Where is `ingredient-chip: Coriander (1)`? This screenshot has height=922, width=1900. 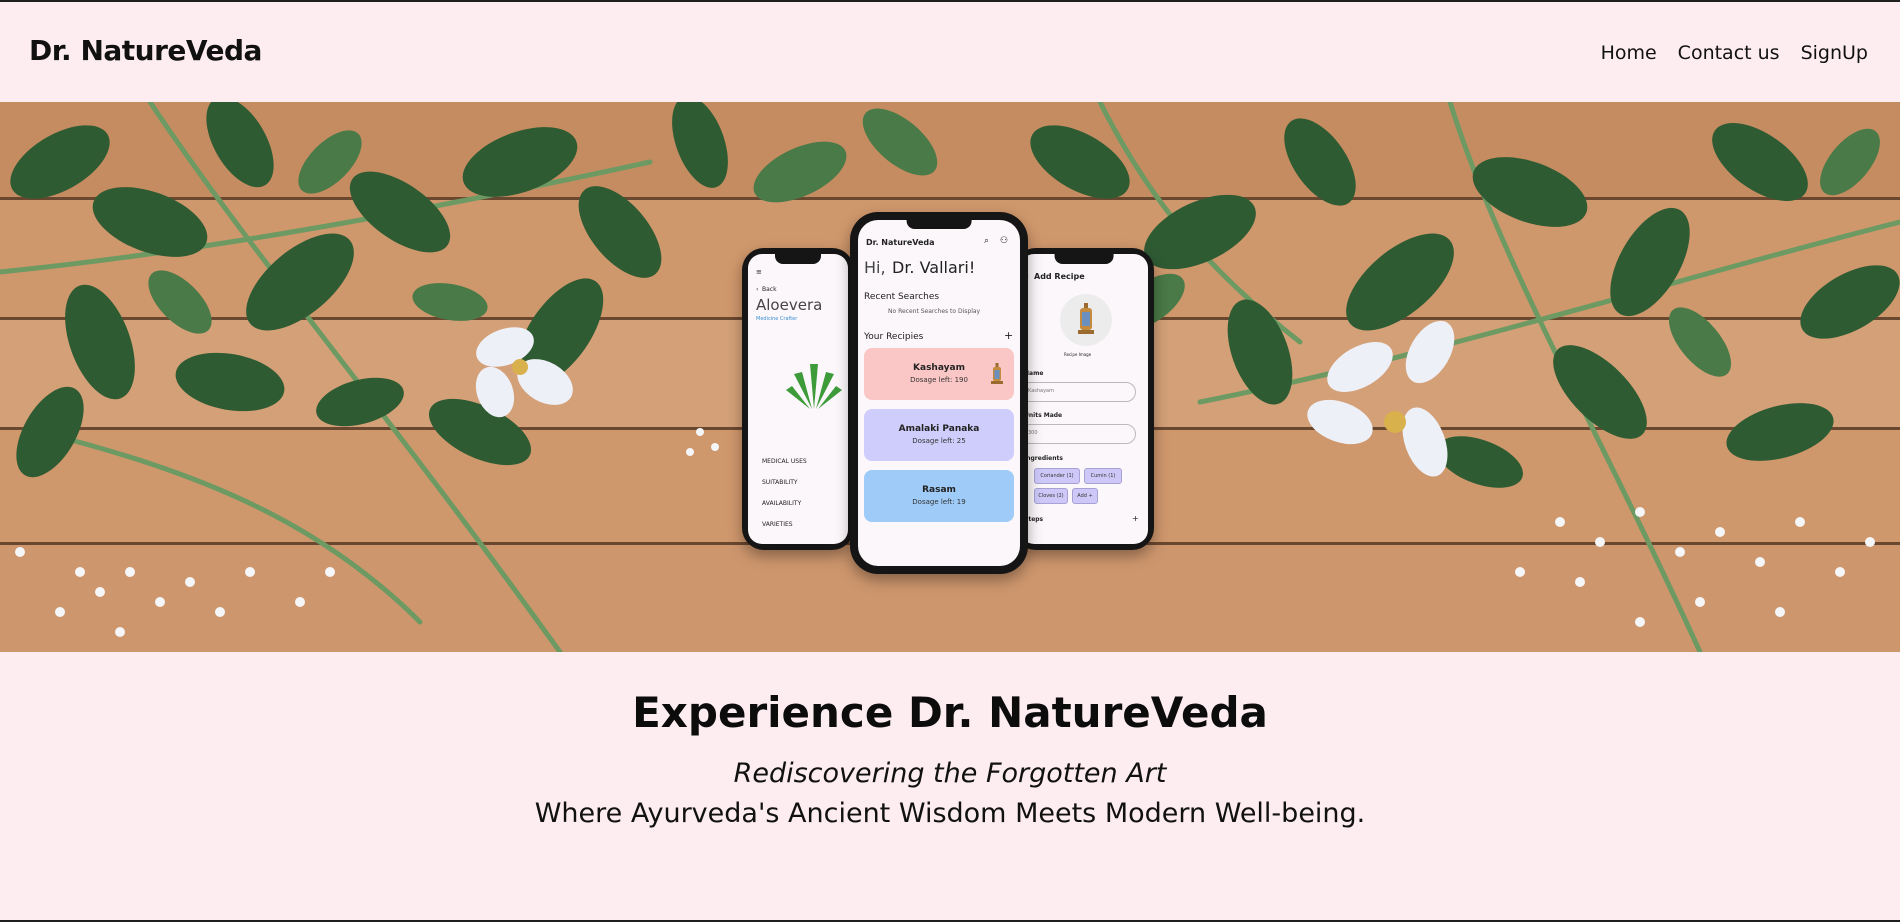 ingredient-chip: Coriander (1) is located at coordinates (1057, 476).